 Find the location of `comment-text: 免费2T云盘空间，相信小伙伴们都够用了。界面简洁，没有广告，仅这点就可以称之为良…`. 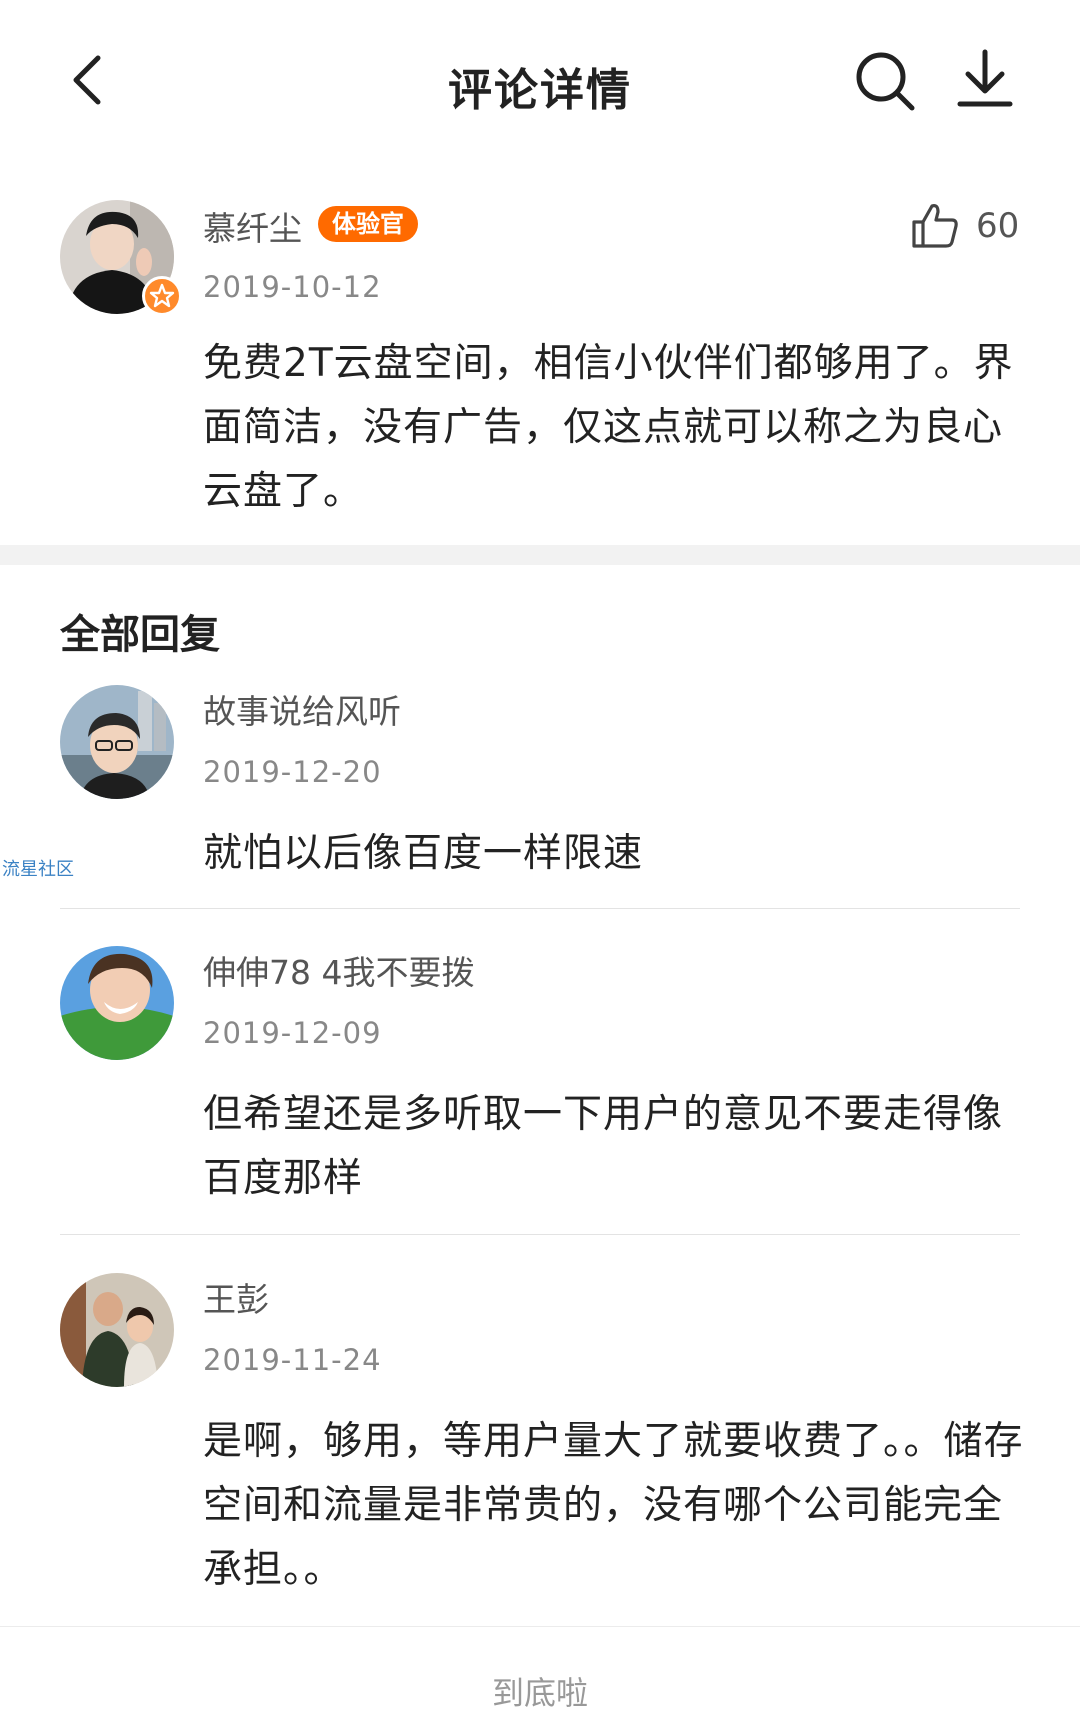

comment-text: 免费2T云盘空间，相信小伙伴们都够用了。界面简洁，没有广告，仅这点就可以称之为良… is located at coordinates (608, 427).